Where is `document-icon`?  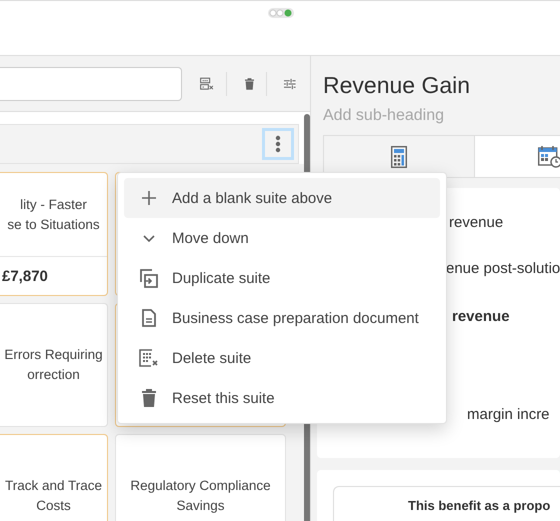
document-icon is located at coordinates (149, 318).